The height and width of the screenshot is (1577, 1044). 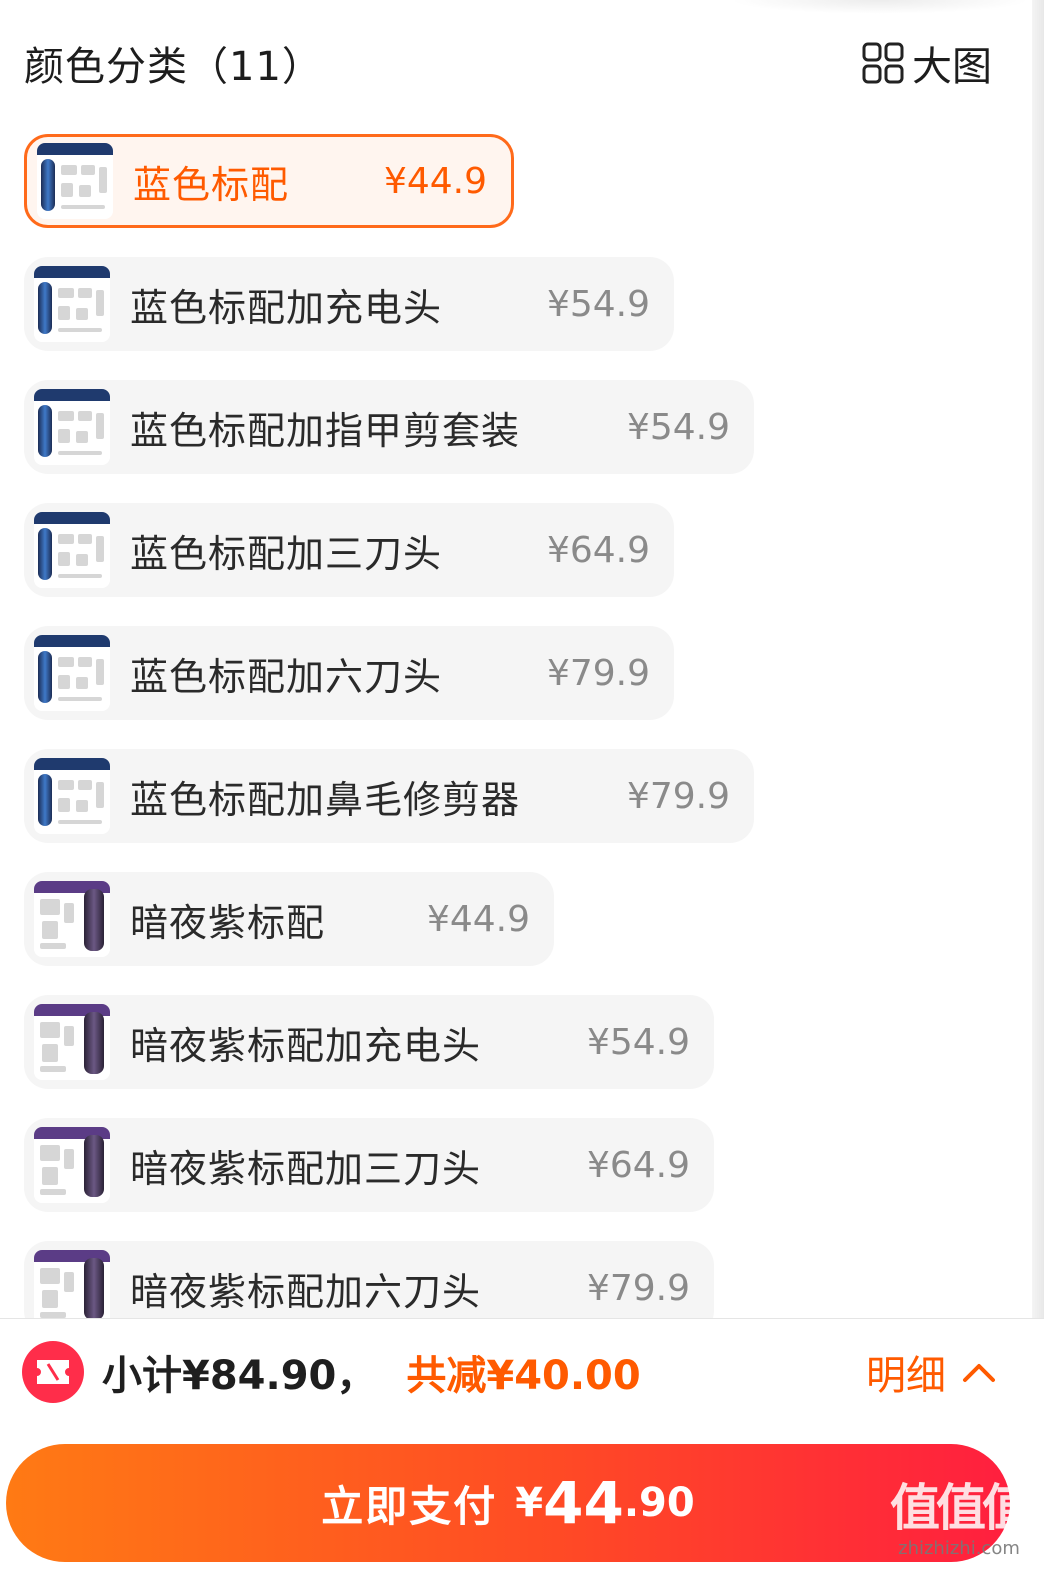 I want to click on site-watermark: 值值值 zhizhizhi.com, so click(x=959, y=1527).